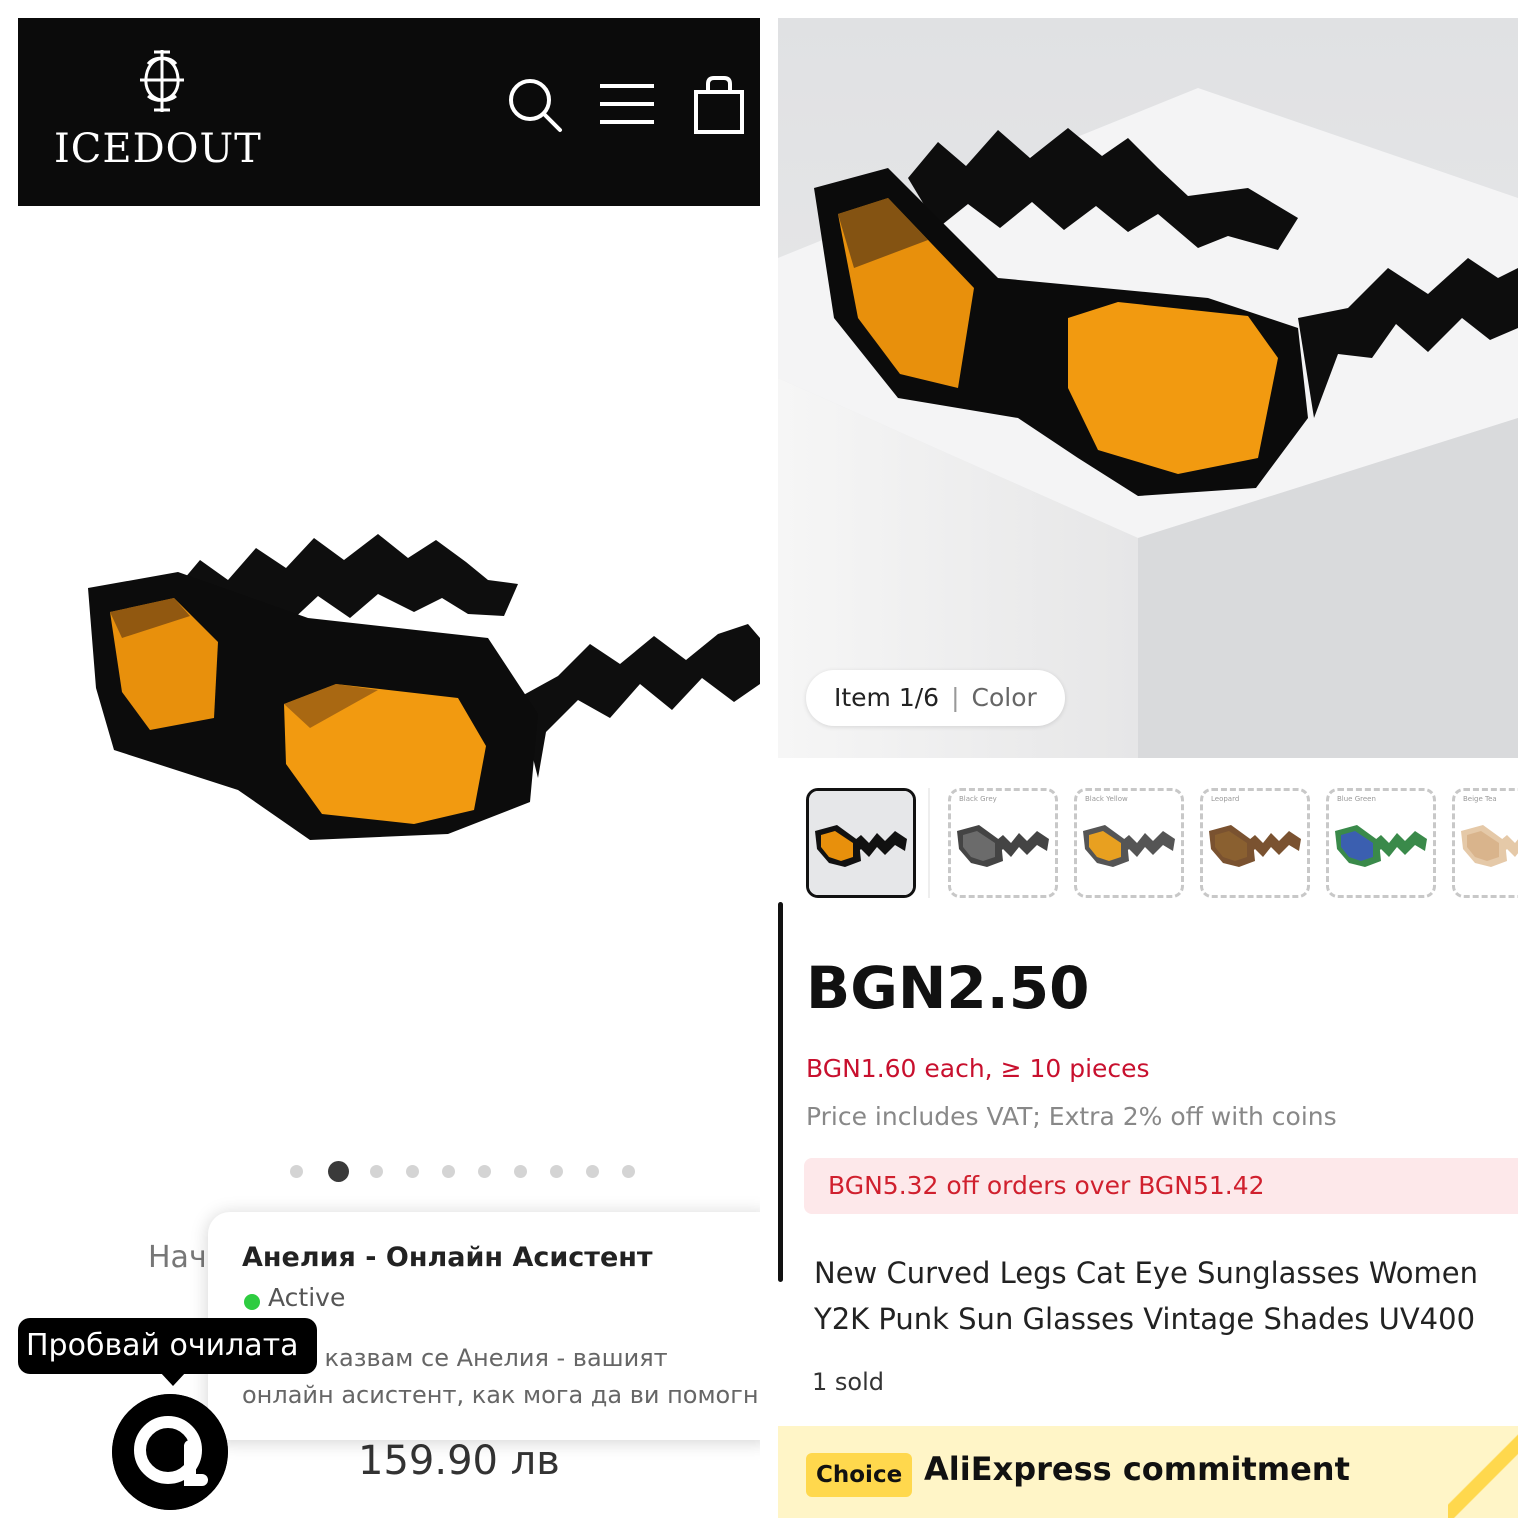  Describe the element at coordinates (338, 1171) in the screenshot. I see `pagination-dot-active` at that location.